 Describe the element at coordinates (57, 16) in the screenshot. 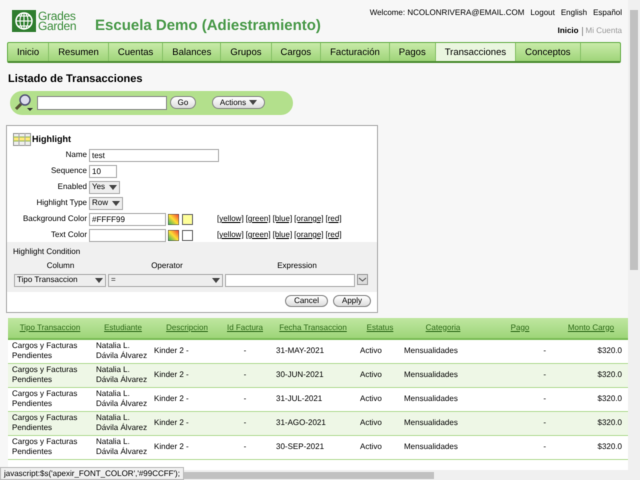

I see `logo-text: Grades` at that location.